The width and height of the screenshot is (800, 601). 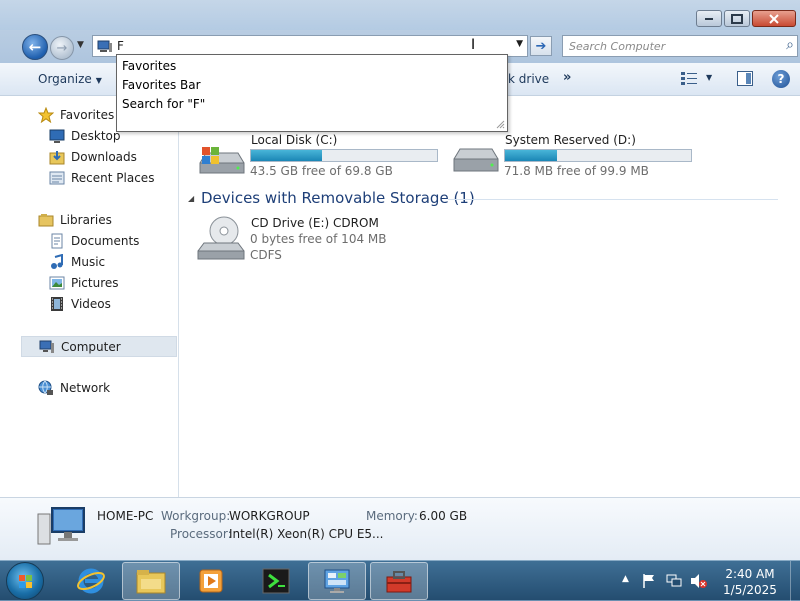 I want to click on network-status-icon, so click(x=674, y=581).